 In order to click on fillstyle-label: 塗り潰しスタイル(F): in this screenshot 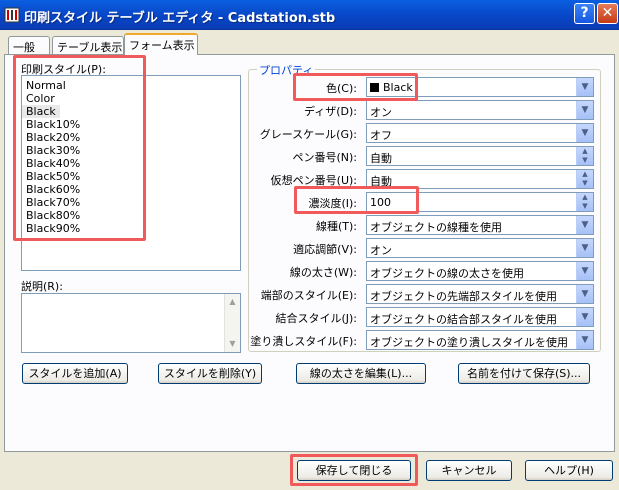, I will do `click(303, 341)`.